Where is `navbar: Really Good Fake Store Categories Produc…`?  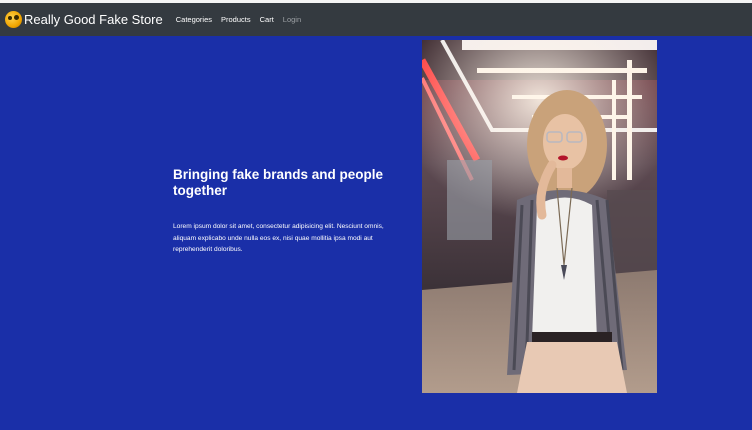
navbar: Really Good Fake Store Categories Produc… is located at coordinates (376, 19).